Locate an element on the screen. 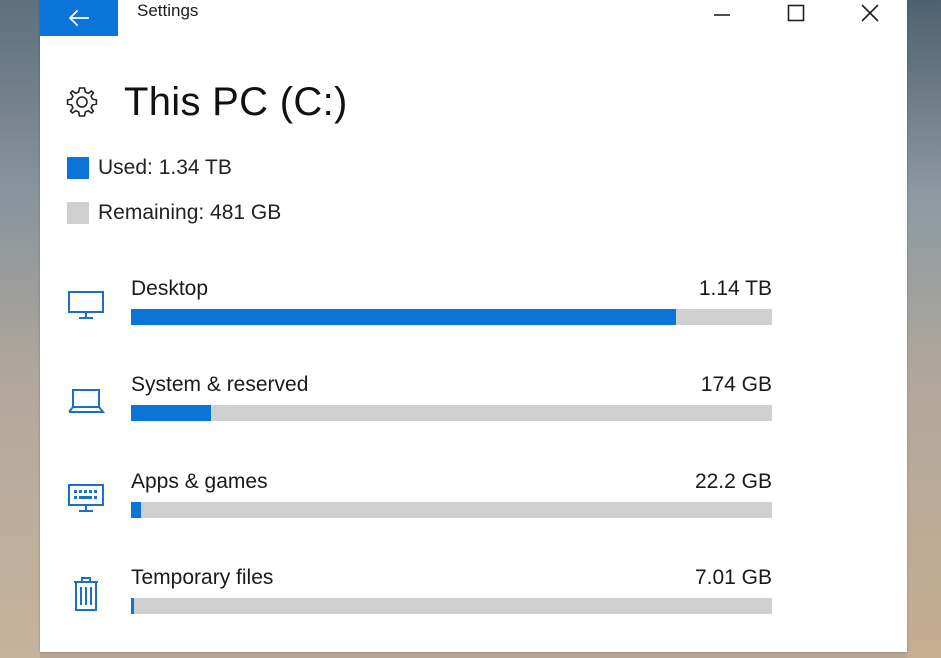 This screenshot has width=941, height=658. close-button is located at coordinates (870, 13).